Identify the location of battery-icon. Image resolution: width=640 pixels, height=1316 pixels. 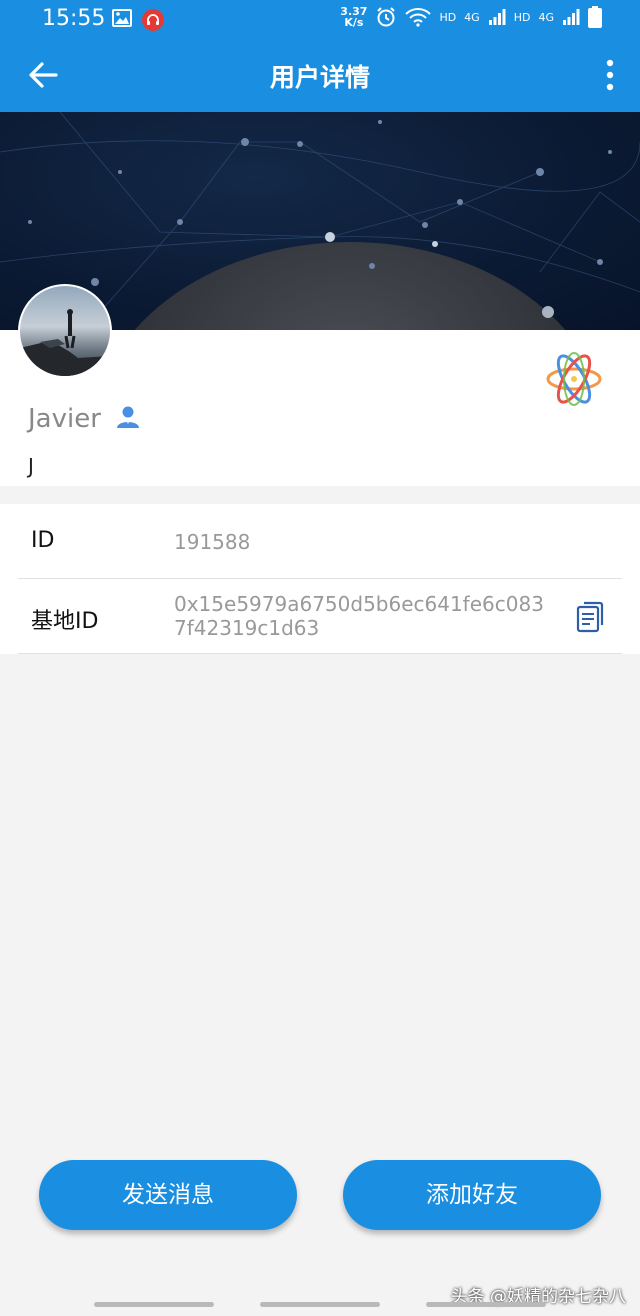
(595, 17).